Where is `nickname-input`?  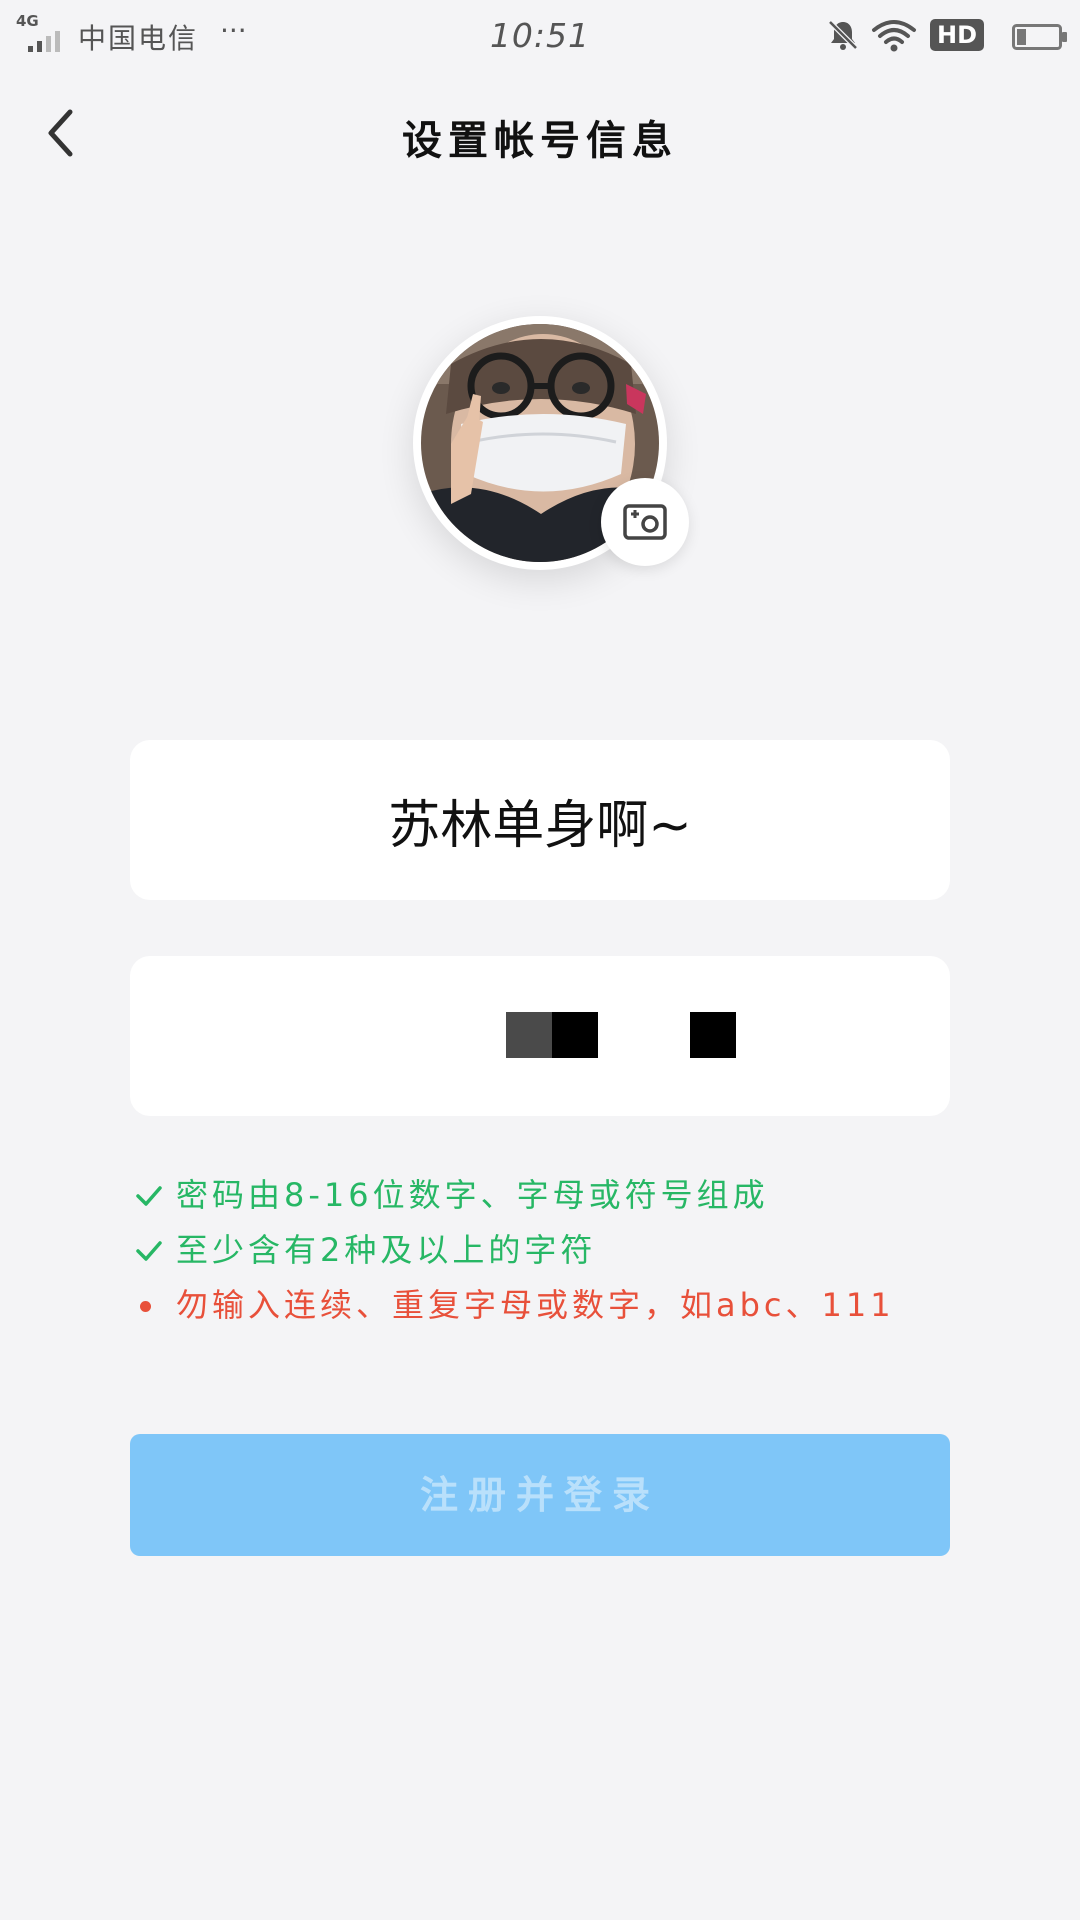 nickname-input is located at coordinates (540, 820).